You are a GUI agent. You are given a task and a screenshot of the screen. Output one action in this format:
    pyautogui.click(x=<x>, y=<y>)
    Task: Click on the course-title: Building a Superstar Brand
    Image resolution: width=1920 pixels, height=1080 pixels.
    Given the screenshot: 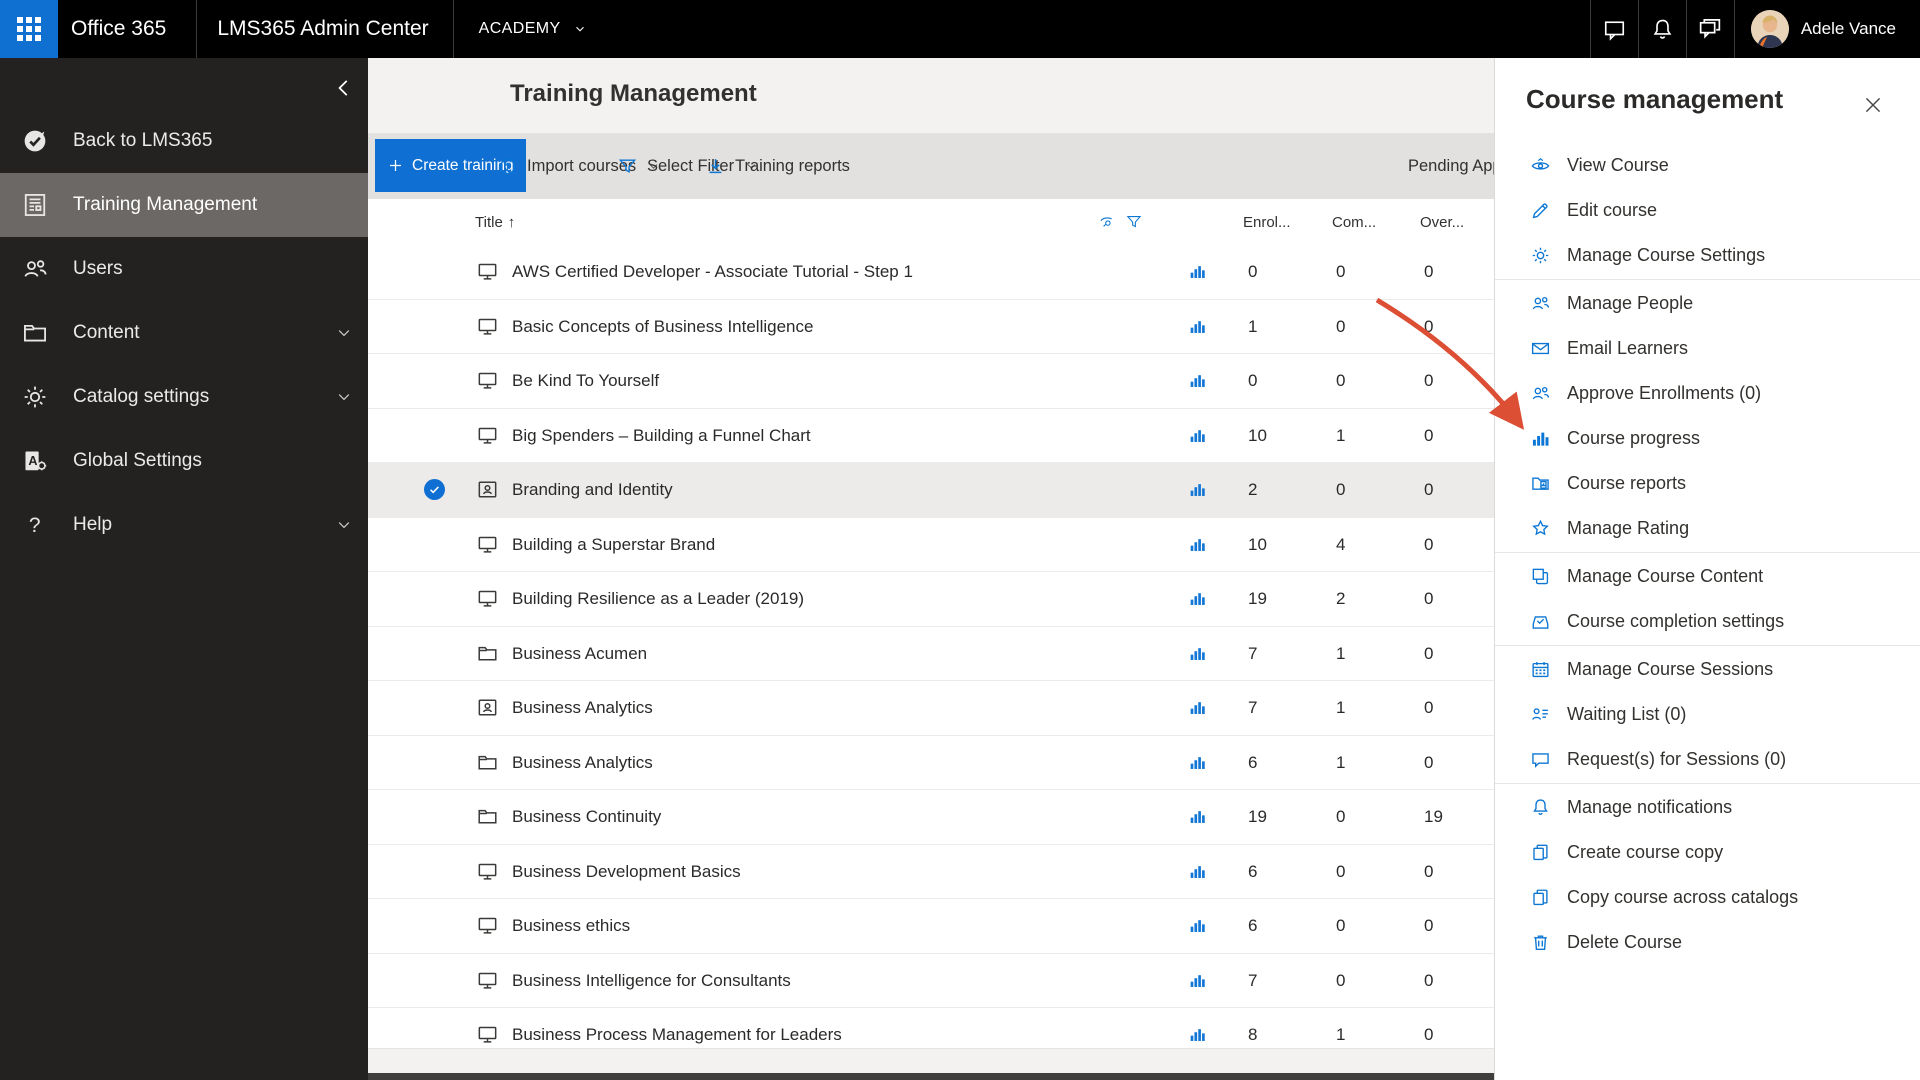 What is the action you would take?
    pyautogui.click(x=614, y=544)
    